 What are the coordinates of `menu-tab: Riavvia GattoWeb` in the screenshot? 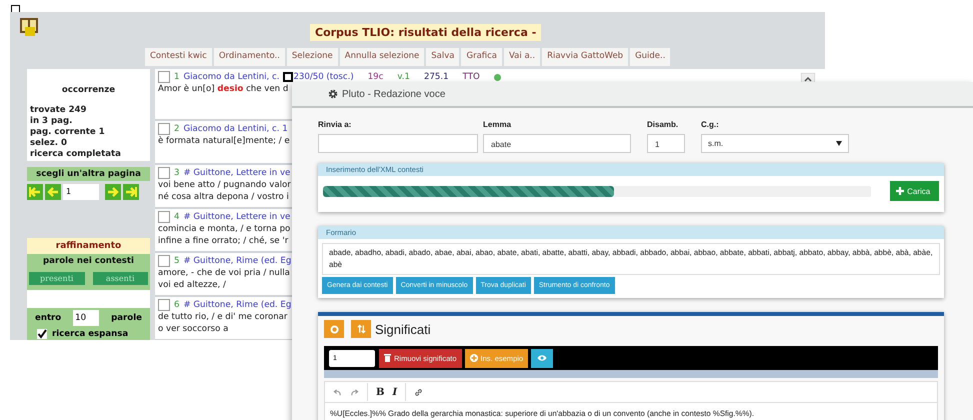 It's located at (585, 57).